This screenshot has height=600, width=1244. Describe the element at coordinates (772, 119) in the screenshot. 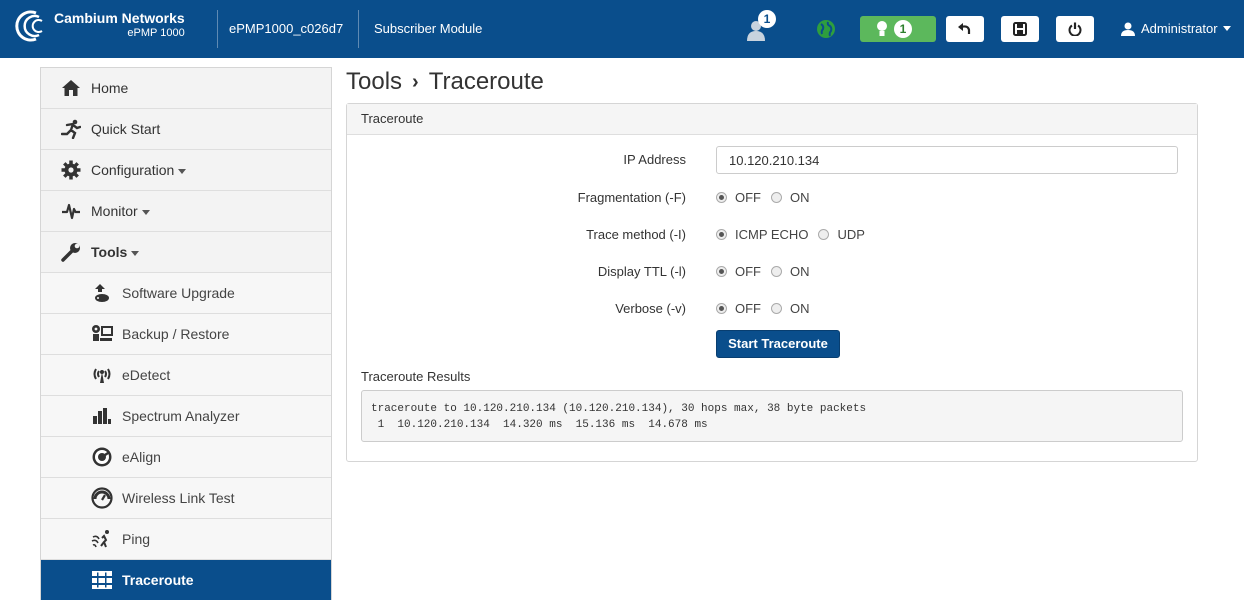

I see `panel-title: Traceroute` at that location.